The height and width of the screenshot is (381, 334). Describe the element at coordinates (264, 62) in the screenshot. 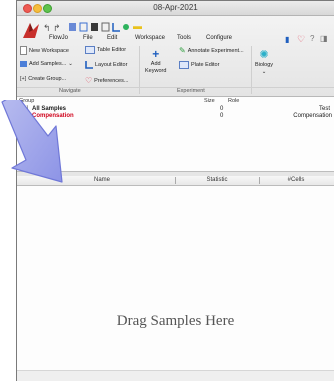

I see `biology-button: ✺ Biology ⌄` at that location.